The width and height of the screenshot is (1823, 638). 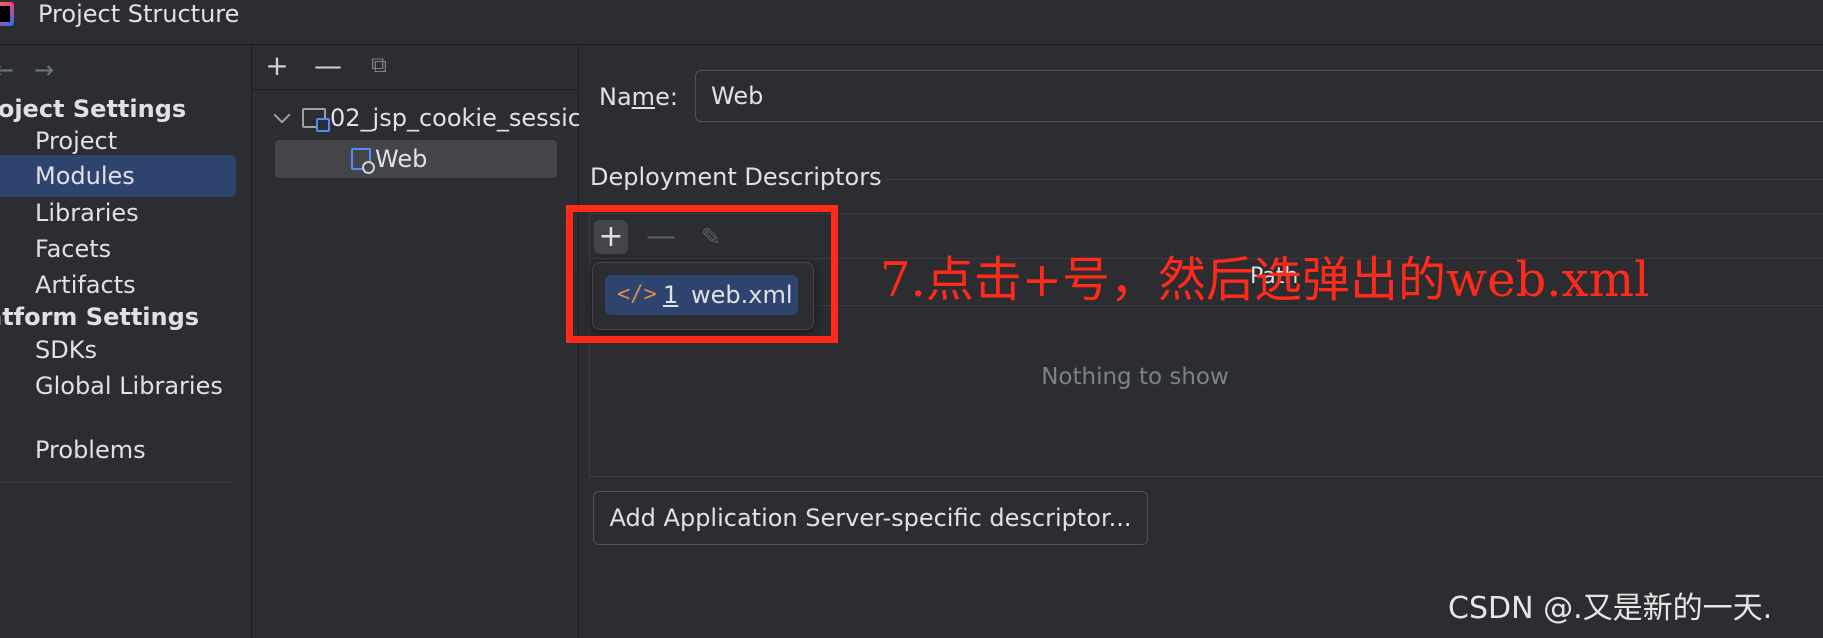 What do you see at coordinates (638, 97) in the screenshot?
I see `name-label: Name:` at bounding box center [638, 97].